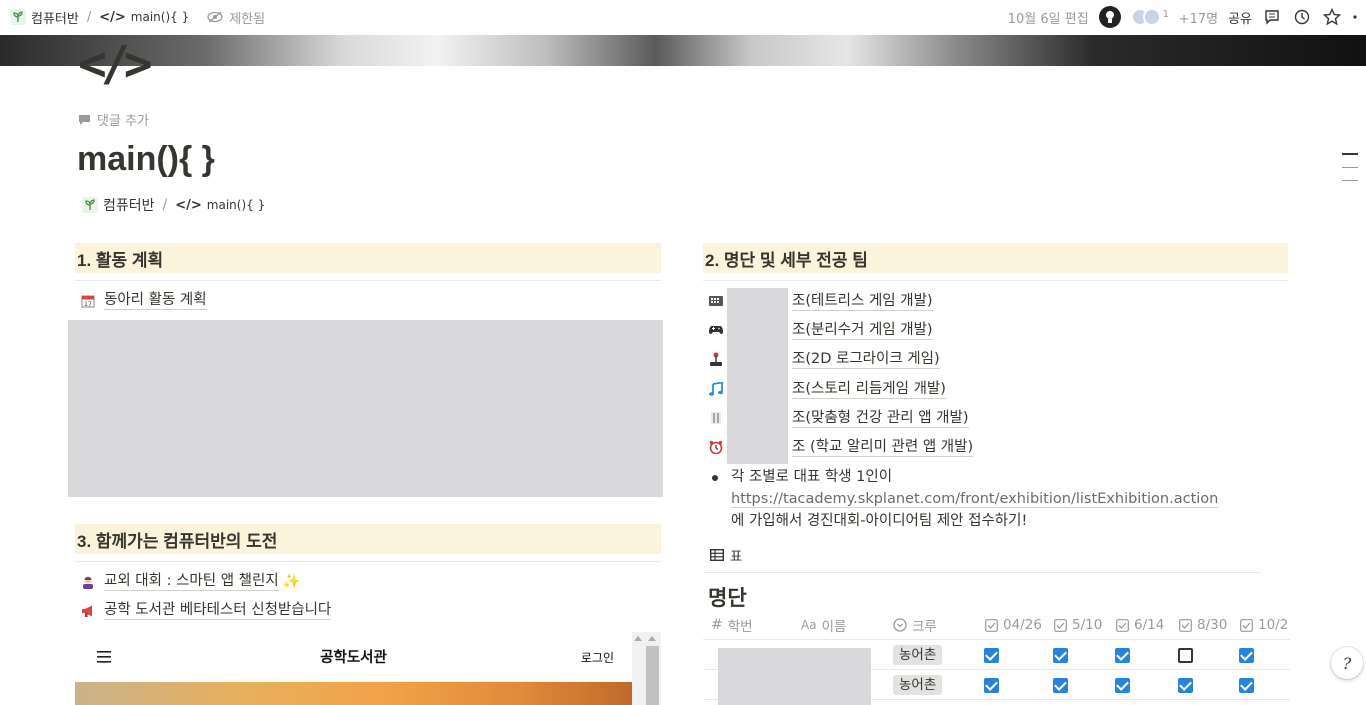 The image size is (1366, 705). What do you see at coordinates (757, 376) in the screenshot?
I see `redacted-names` at bounding box center [757, 376].